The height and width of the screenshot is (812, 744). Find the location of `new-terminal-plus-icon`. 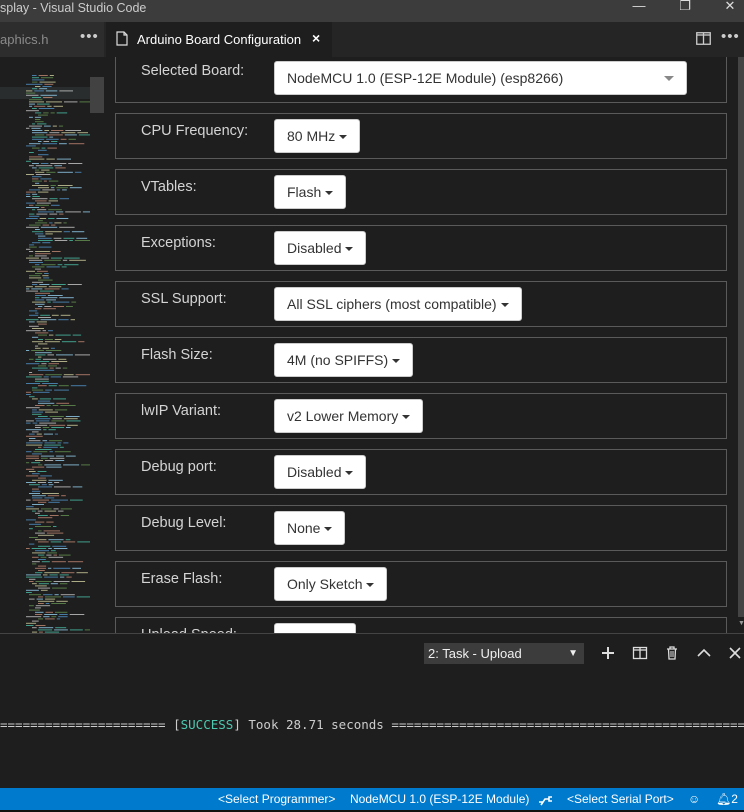

new-terminal-plus-icon is located at coordinates (608, 653).